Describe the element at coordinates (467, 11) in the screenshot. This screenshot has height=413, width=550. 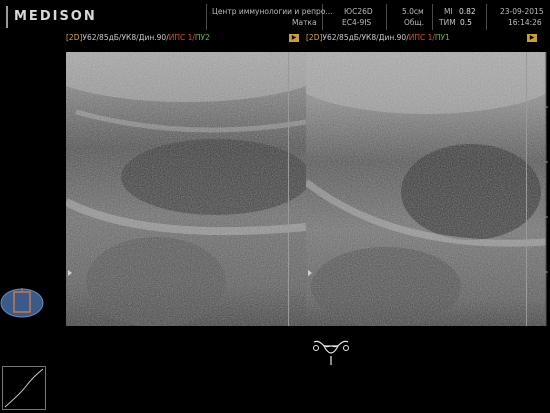
I see `mi-value: 0.82` at that location.